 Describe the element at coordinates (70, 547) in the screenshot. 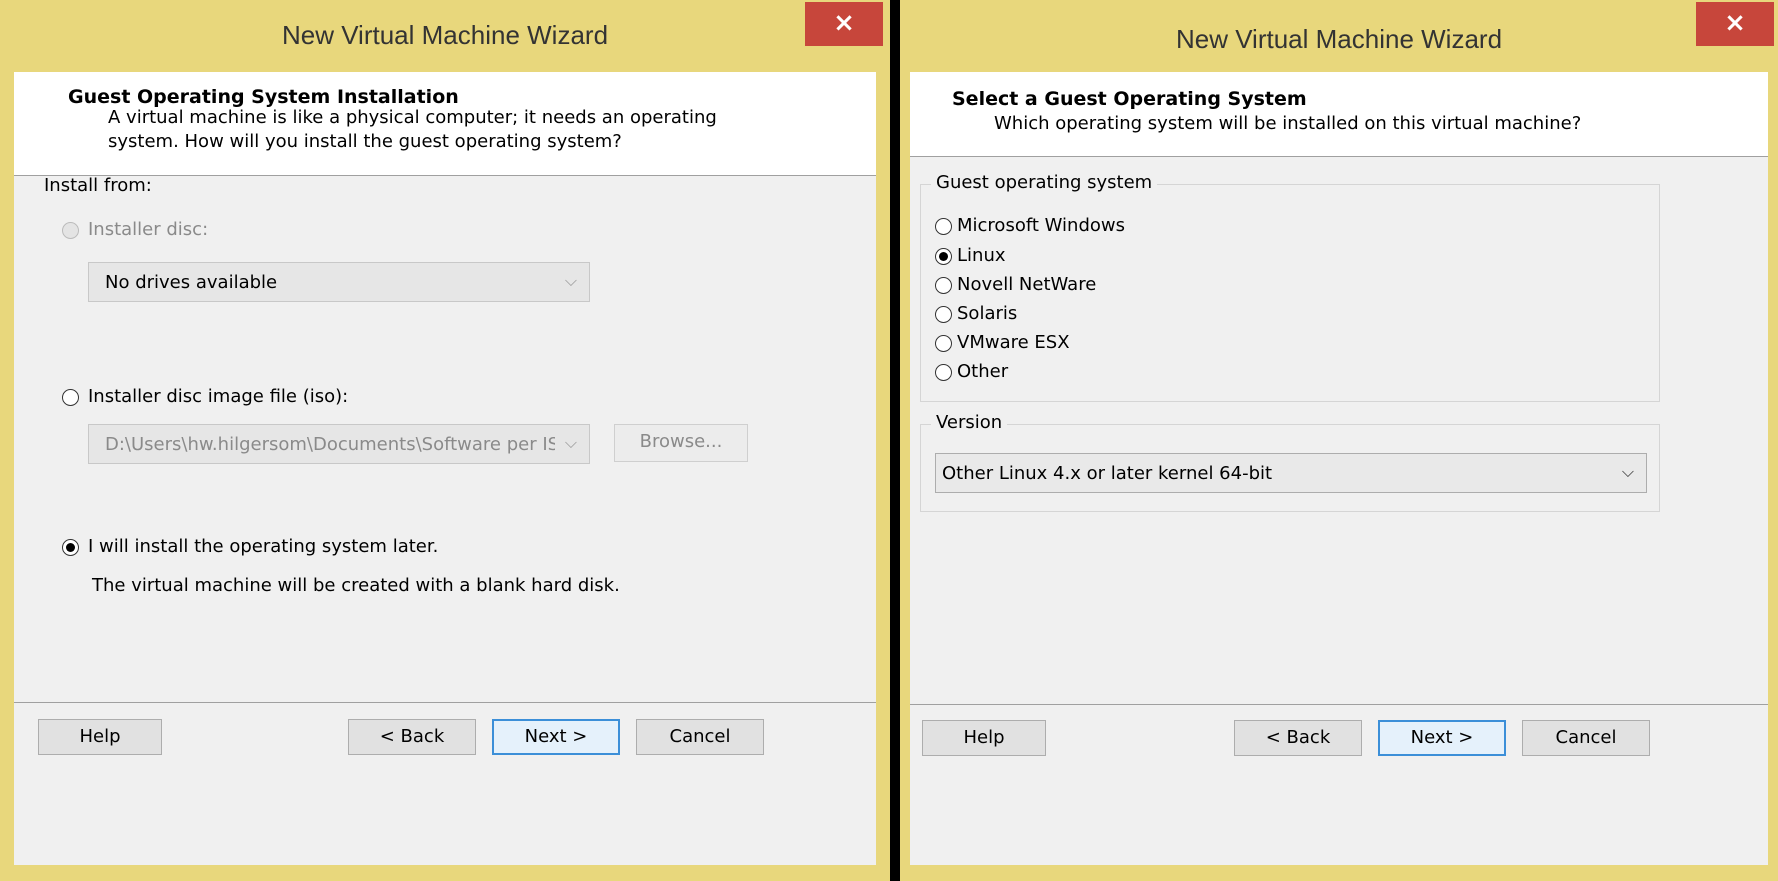

I see `install-later-radio` at that location.